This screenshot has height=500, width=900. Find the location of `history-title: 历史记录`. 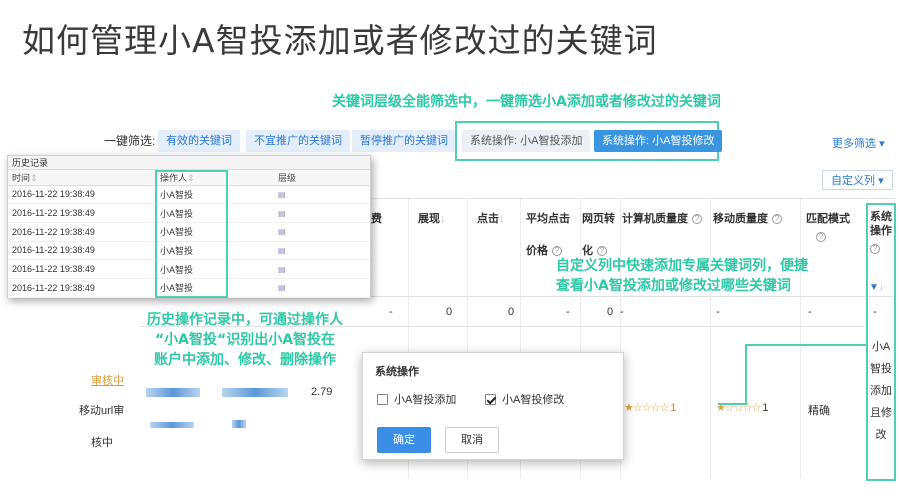

history-title: 历史记录 is located at coordinates (189, 163).